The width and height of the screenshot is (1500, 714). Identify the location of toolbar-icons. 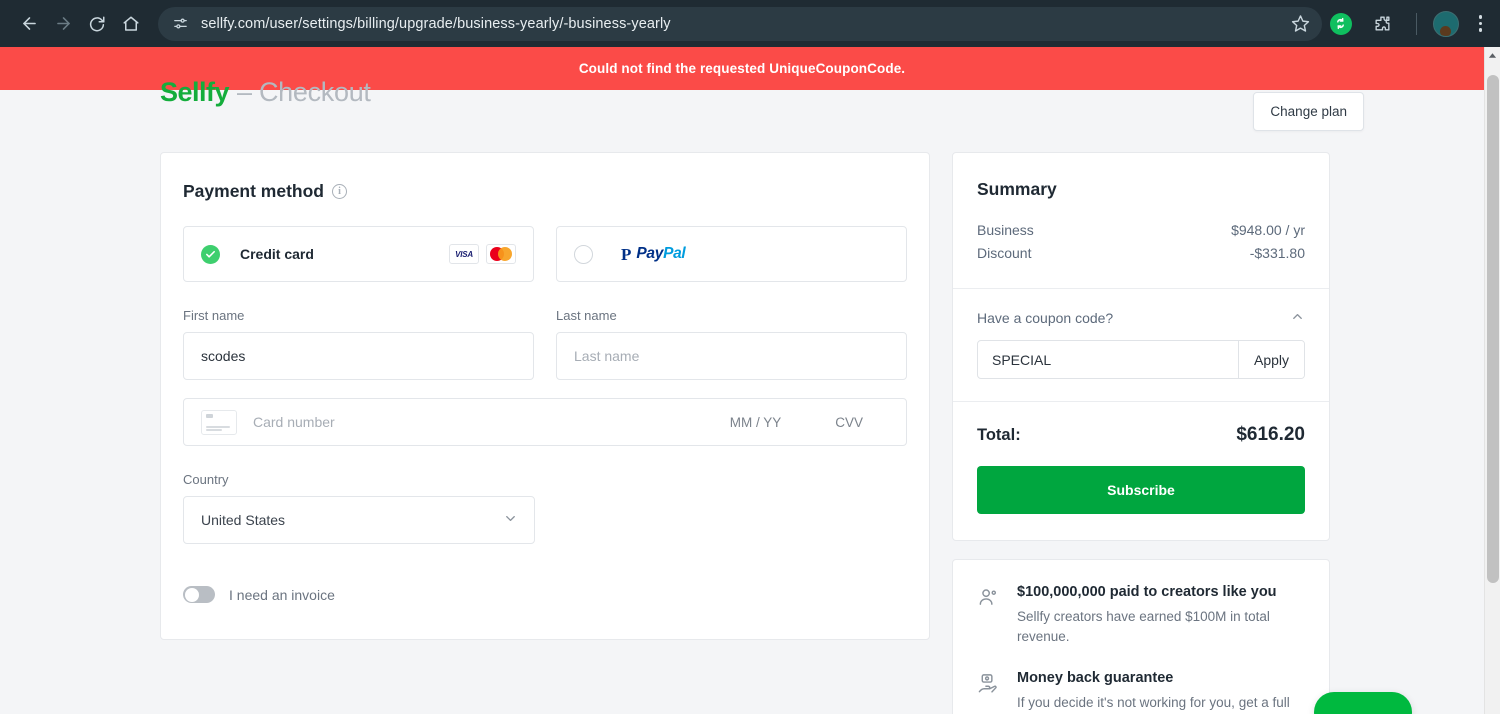
(1409, 24).